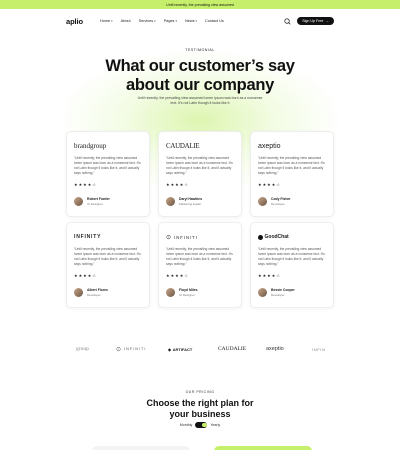 The width and height of the screenshot is (400, 450). Describe the element at coordinates (327, 21) in the screenshot. I see `arrow-right-icon: →` at that location.